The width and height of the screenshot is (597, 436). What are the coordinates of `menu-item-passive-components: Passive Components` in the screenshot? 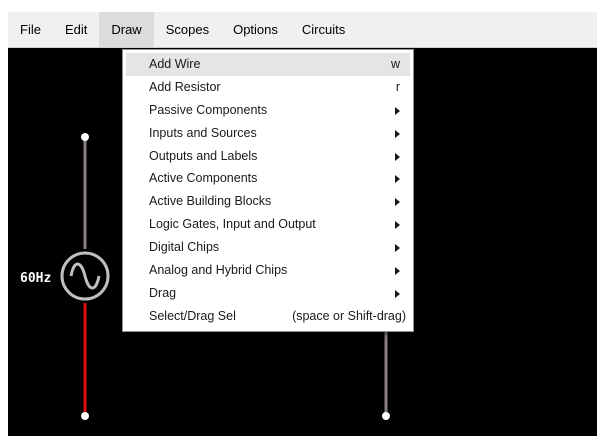 It's located at (268, 110).